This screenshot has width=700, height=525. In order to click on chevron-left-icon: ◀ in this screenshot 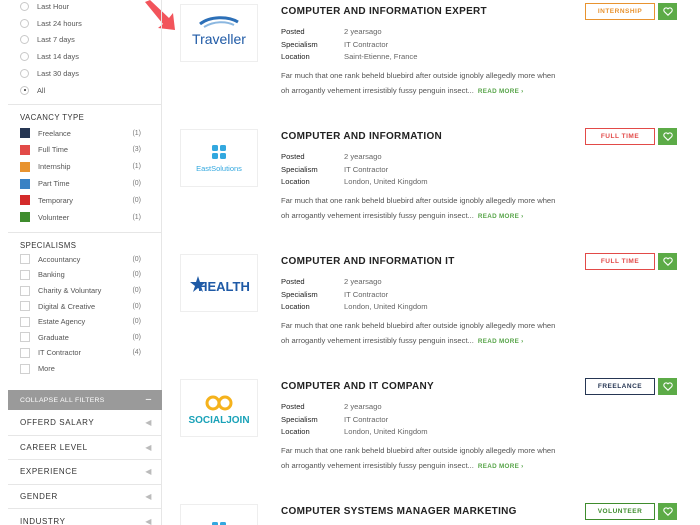, I will do `click(148, 520)`.